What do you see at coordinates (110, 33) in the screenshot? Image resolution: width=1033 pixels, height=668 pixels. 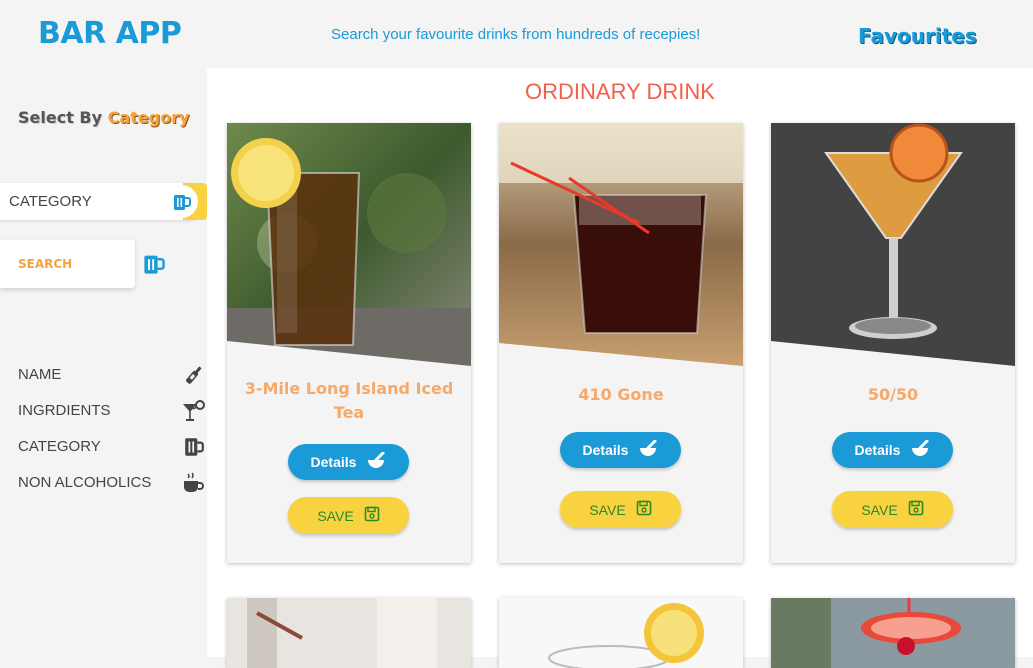 I see `app-logo: BAR APP` at bounding box center [110, 33].